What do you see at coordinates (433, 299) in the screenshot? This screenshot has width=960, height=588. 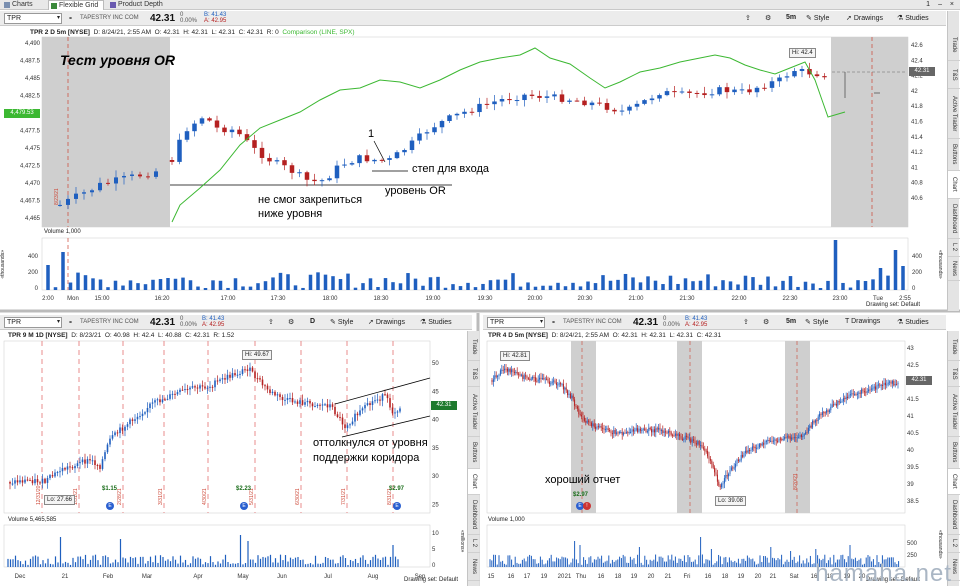 I see `time-axis-tick: 19:00` at bounding box center [433, 299].